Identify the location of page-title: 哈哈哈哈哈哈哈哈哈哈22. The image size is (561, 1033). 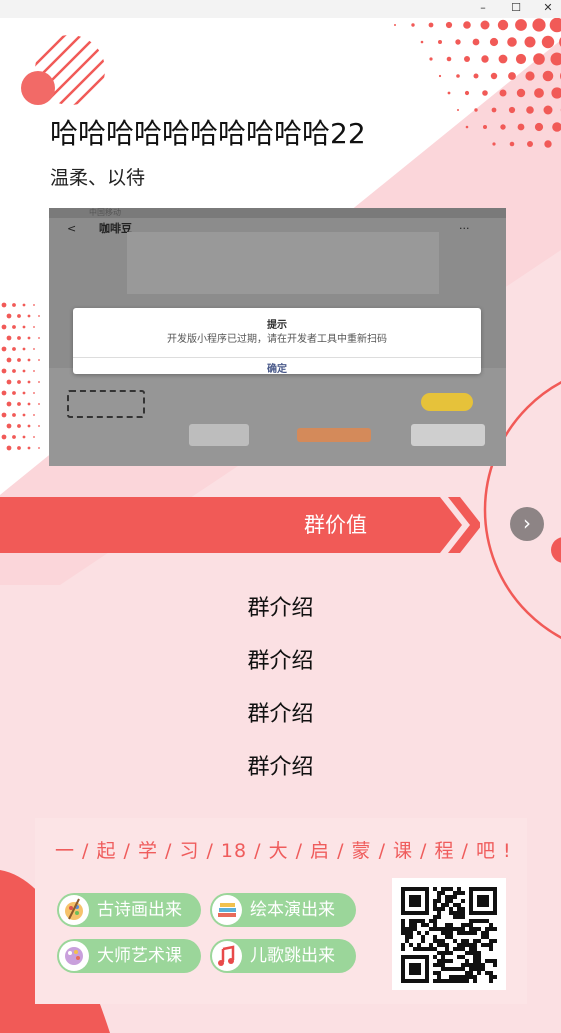
(208, 133).